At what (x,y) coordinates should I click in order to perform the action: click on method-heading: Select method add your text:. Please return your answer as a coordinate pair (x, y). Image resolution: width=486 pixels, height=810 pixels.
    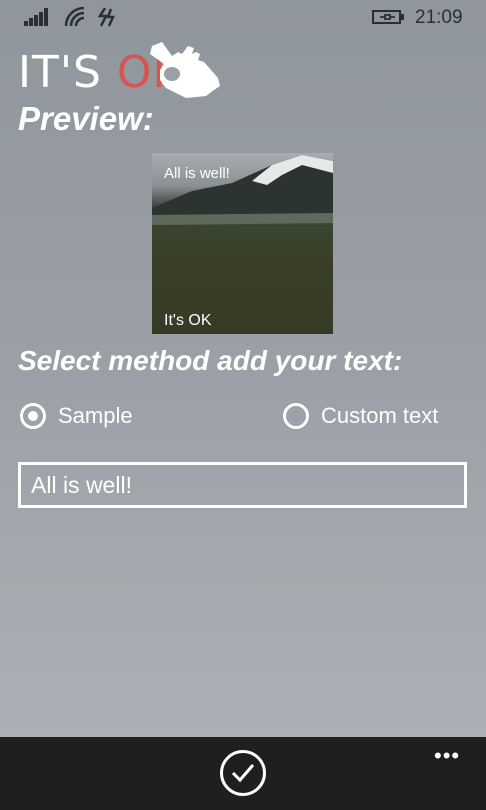
    Looking at the image, I should click on (210, 360).